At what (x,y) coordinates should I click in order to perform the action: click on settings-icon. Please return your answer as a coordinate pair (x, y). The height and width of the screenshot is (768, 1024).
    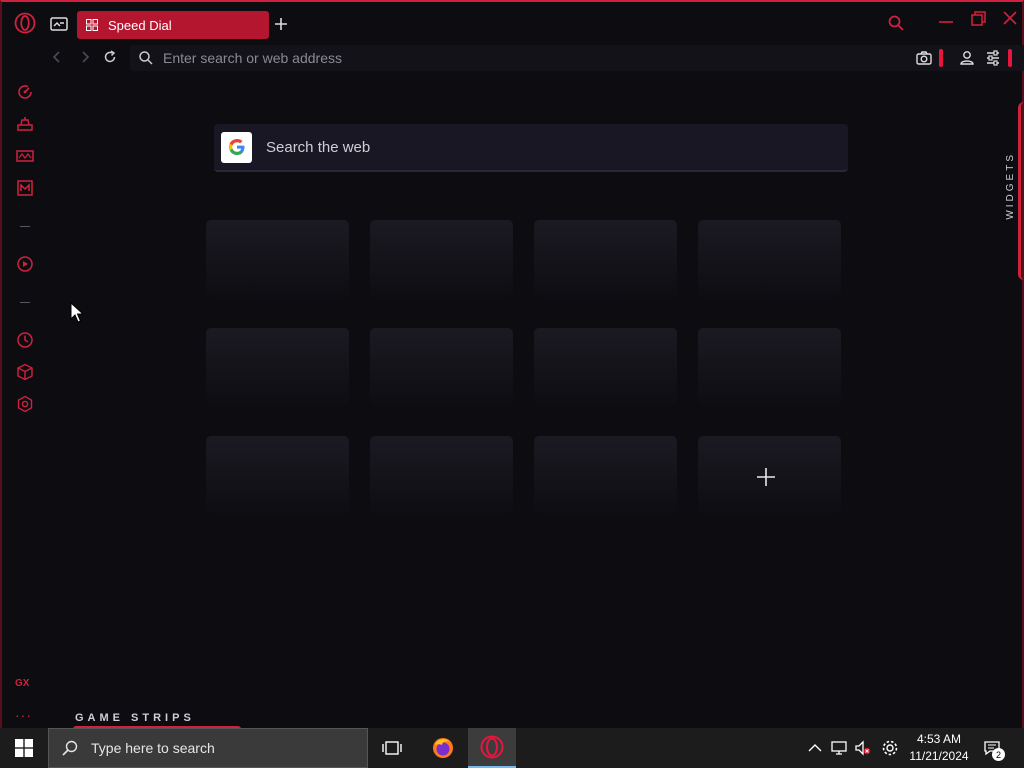
    Looking at the image, I should click on (25, 404).